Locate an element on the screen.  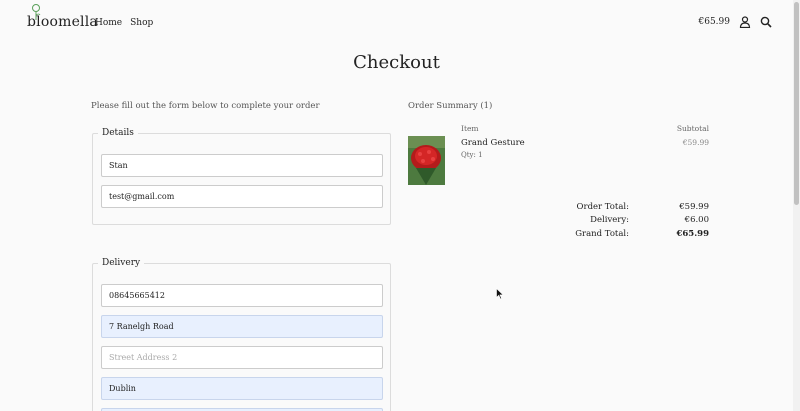
site-header: bloomella Home Shop €65.99 is located at coordinates (396, 24).